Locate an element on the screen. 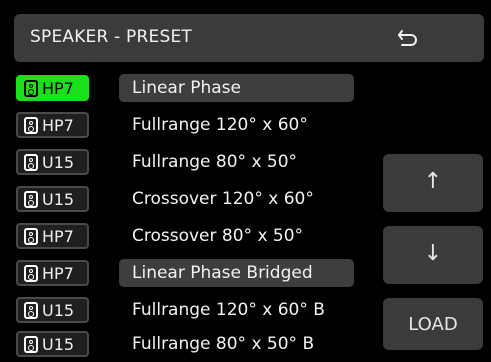 This screenshot has height=362, width=491. preset-name: Fullrange 120° x 60° B is located at coordinates (228, 310).